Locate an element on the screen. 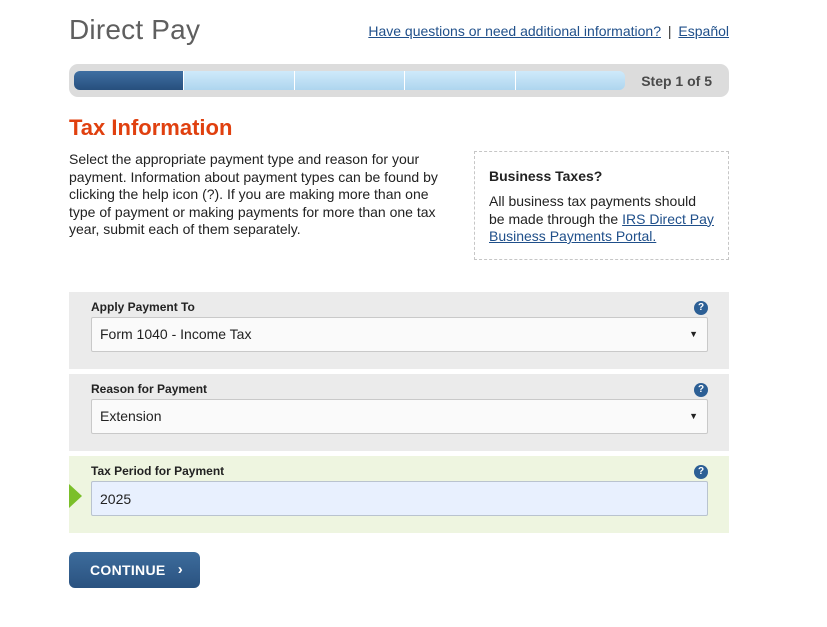 This screenshot has width=827, height=627. reason-for-payment-label: Reason for Payment is located at coordinates (149, 389).